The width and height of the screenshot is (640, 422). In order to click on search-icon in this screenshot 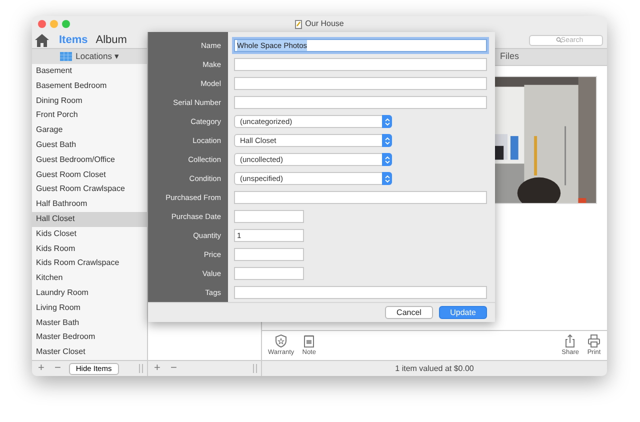, I will do `click(559, 40)`.